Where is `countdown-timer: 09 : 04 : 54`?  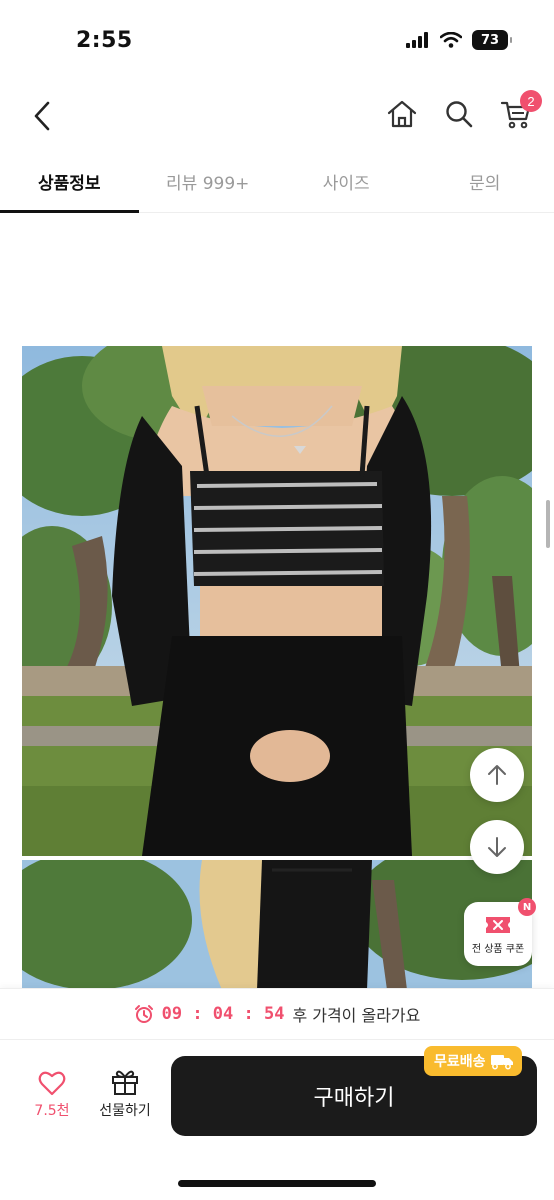 countdown-timer: 09 : 04 : 54 is located at coordinates (223, 1014).